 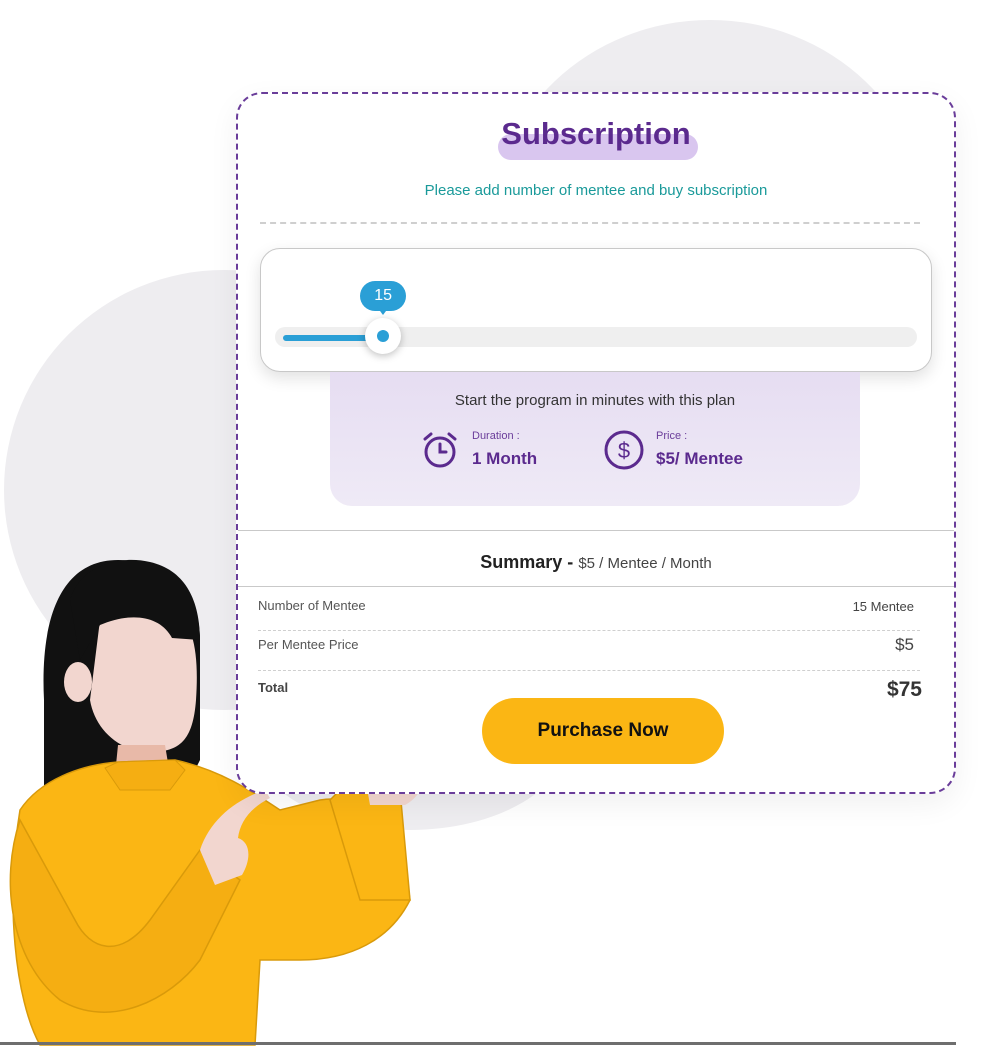 What do you see at coordinates (312, 605) in the screenshot?
I see `row-mentee-count-label: Number of Mentee` at bounding box center [312, 605].